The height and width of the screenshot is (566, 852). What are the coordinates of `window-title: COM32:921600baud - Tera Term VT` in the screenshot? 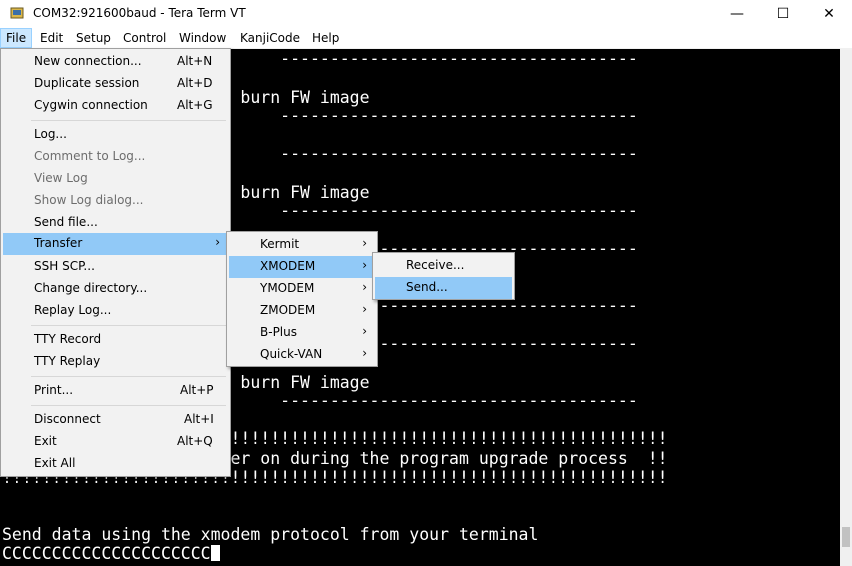 It's located at (139, 13).